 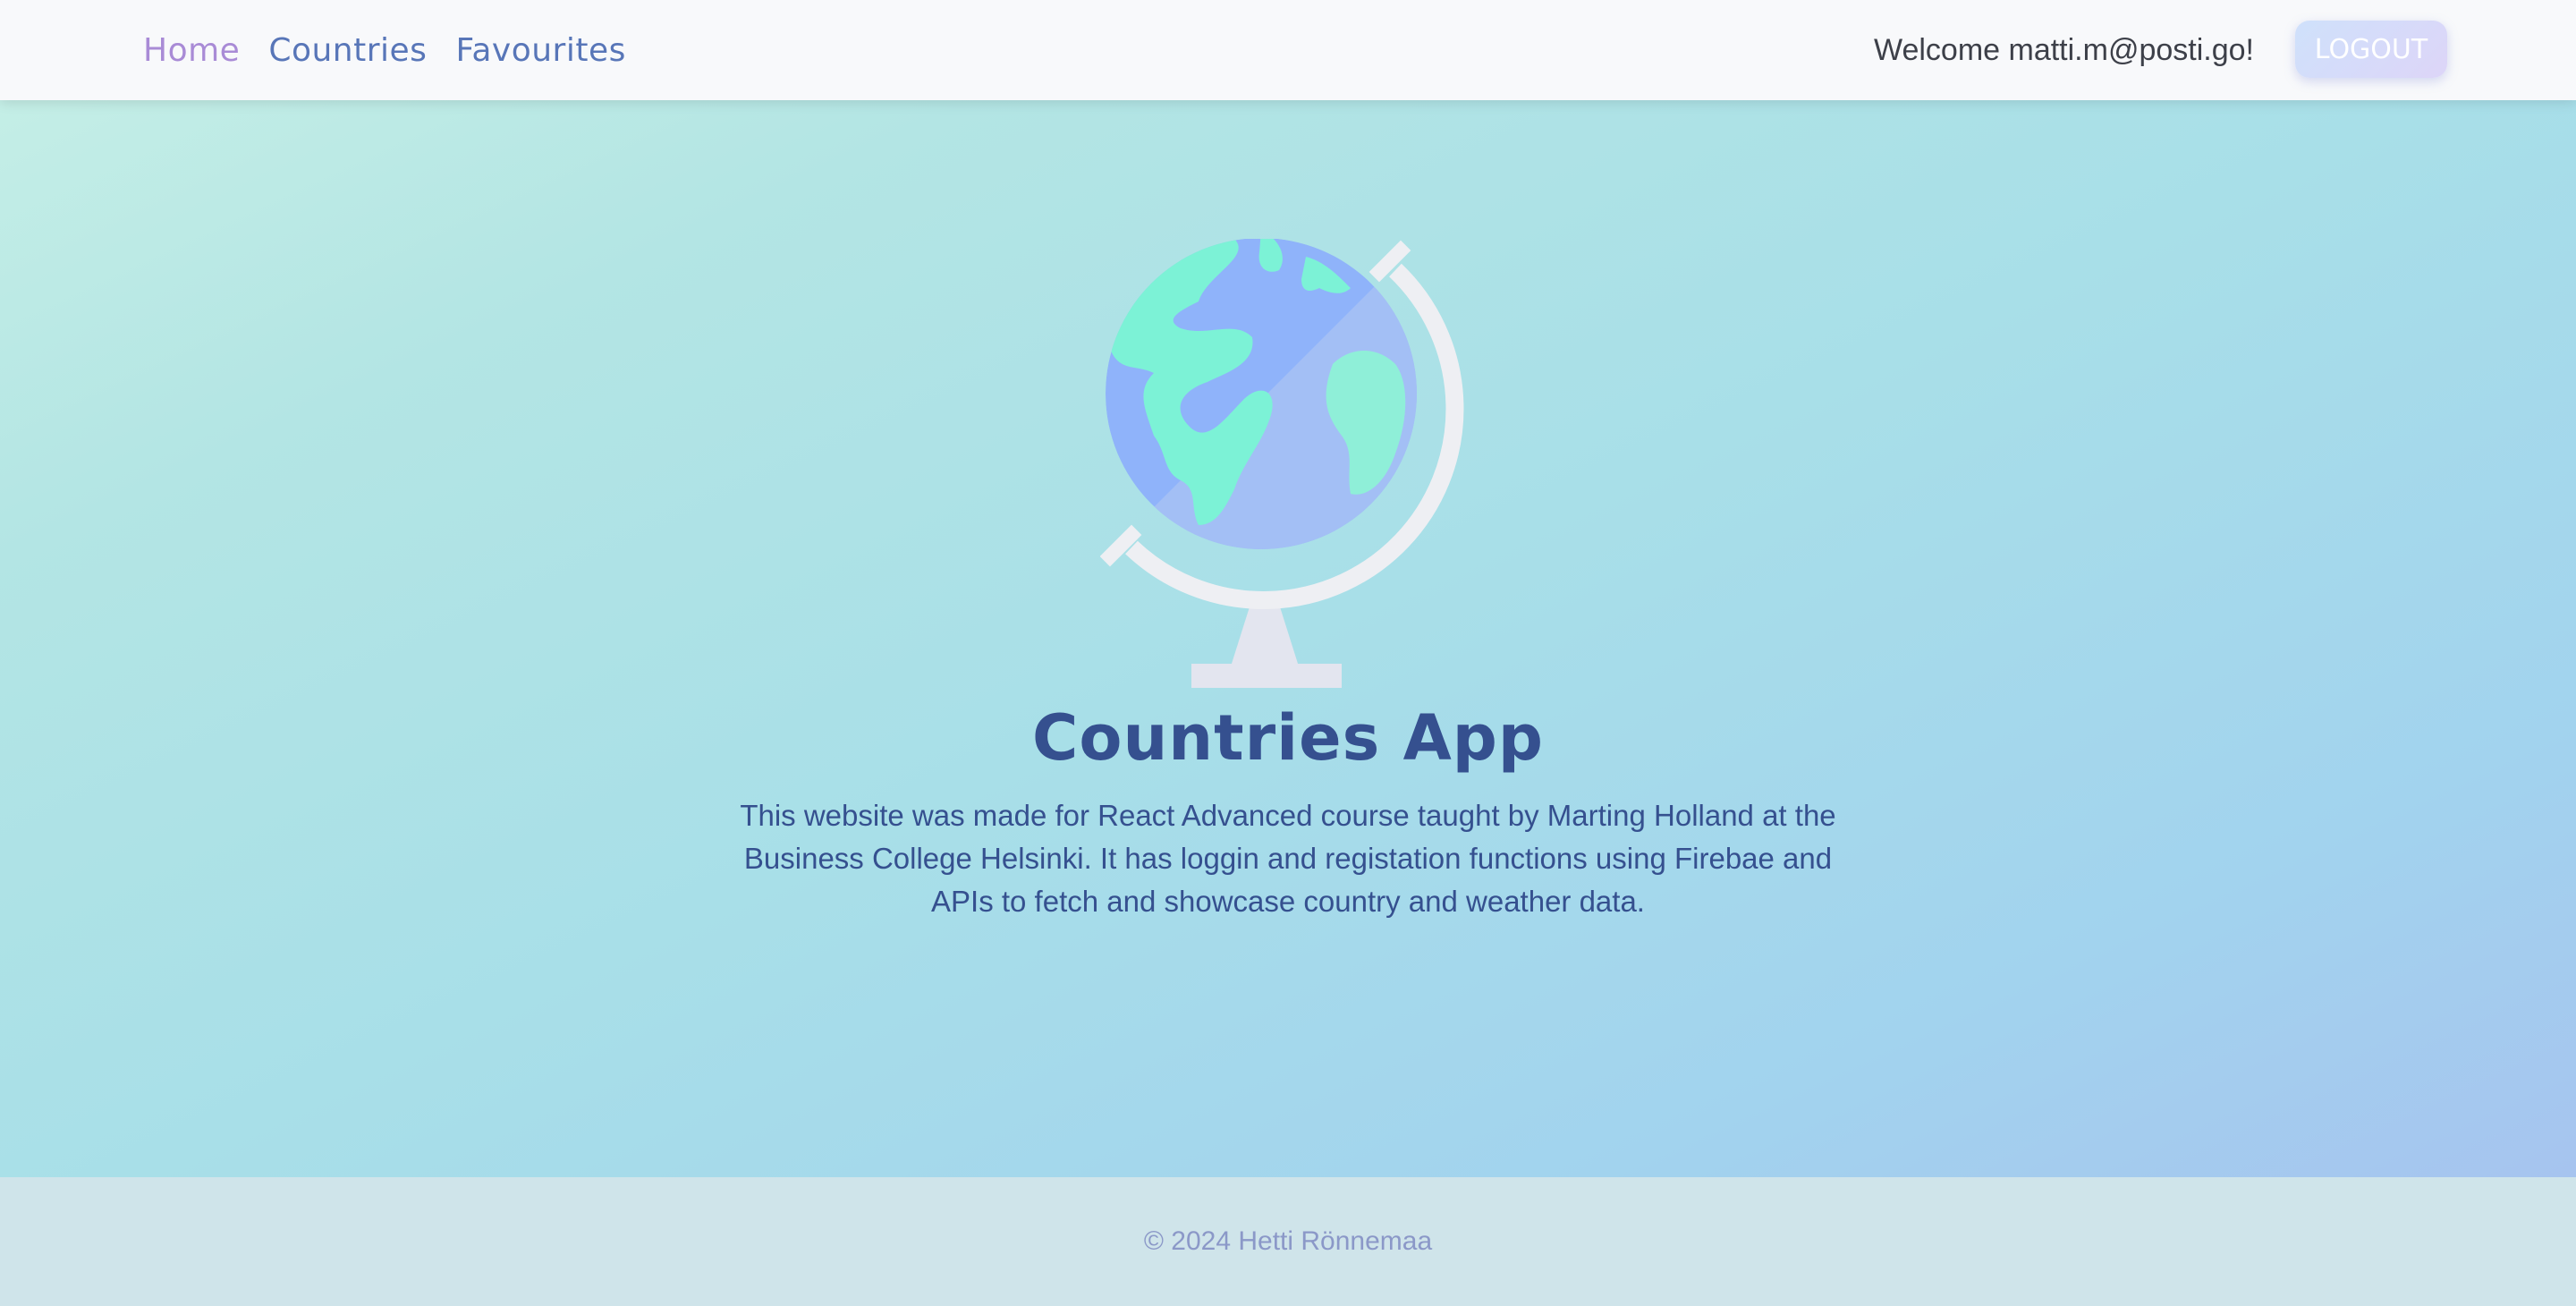 What do you see at coordinates (1287, 738) in the screenshot?
I see `page-title: Countries App` at bounding box center [1287, 738].